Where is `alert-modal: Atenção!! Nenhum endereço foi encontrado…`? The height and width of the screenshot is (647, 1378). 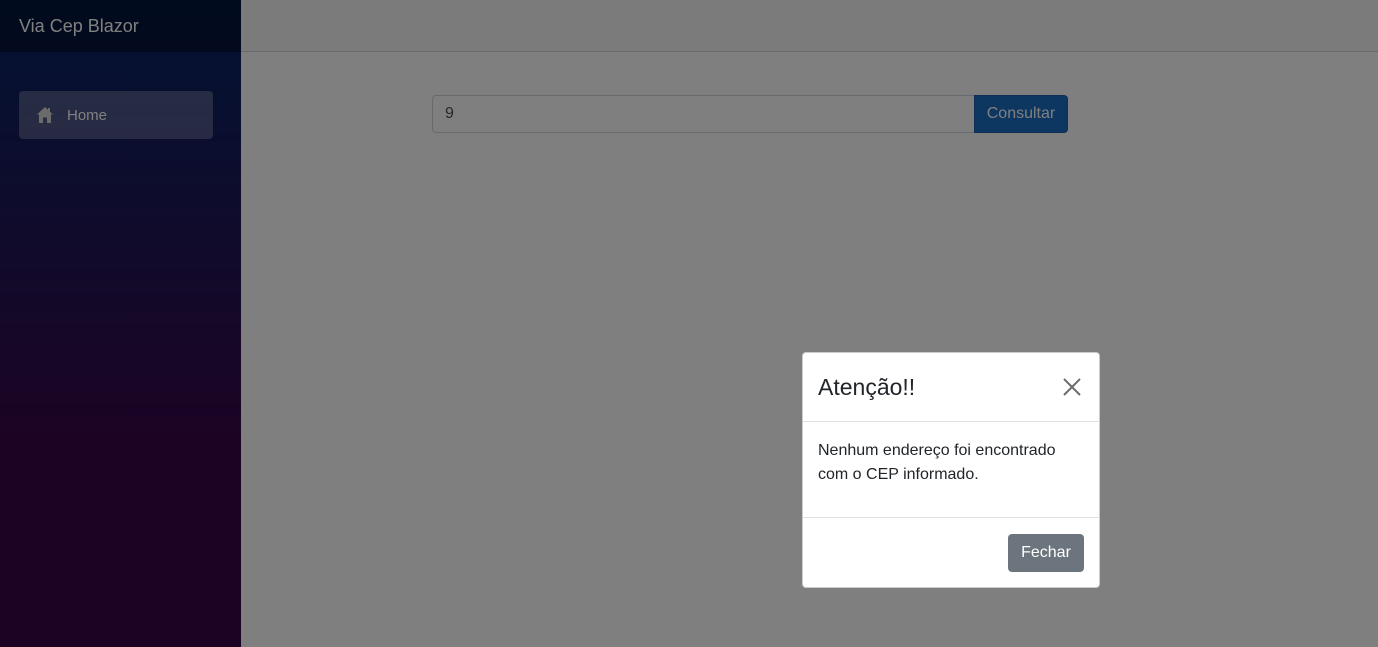 alert-modal: Atenção!! Nenhum endereço foi encontrado… is located at coordinates (951, 470).